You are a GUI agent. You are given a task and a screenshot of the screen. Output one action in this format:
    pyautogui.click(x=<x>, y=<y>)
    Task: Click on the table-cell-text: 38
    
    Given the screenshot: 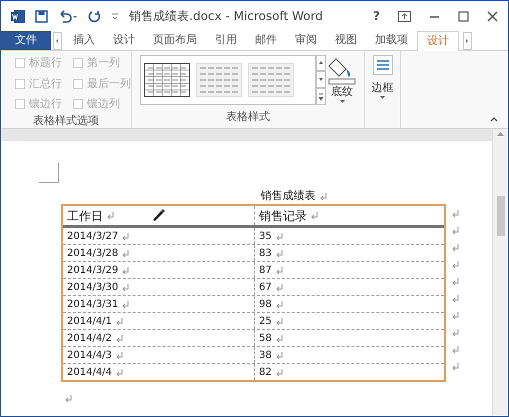 What is the action you would take?
    pyautogui.click(x=265, y=355)
    